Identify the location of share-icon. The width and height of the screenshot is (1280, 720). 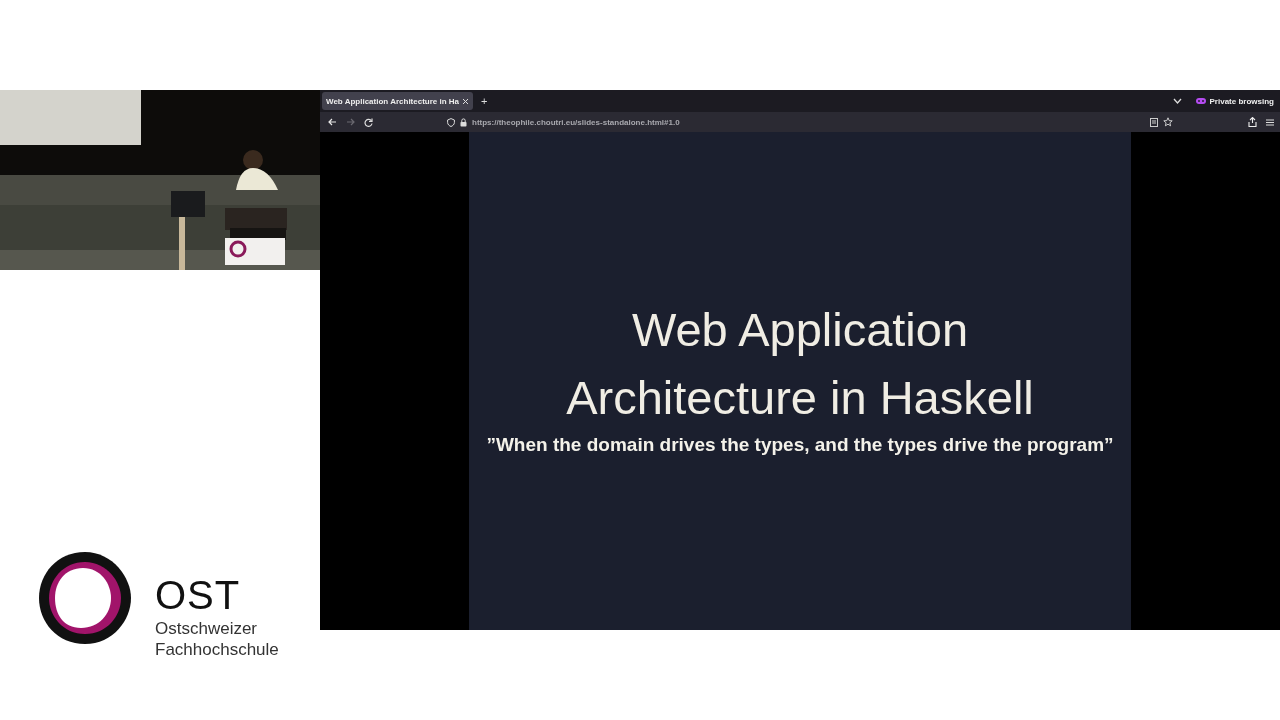
(1252, 122).